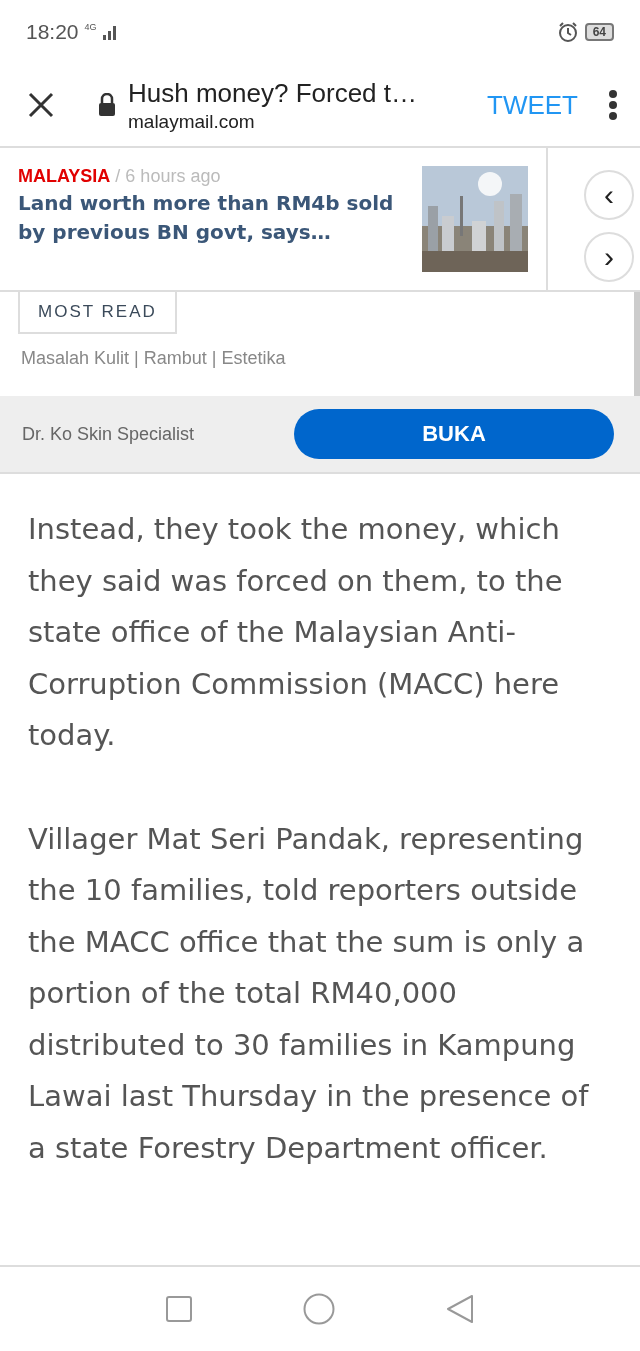 The image size is (640, 1351). Describe the element at coordinates (108, 434) in the screenshot. I see `advertiser-name: Dr. Ko Skin Specialist` at that location.